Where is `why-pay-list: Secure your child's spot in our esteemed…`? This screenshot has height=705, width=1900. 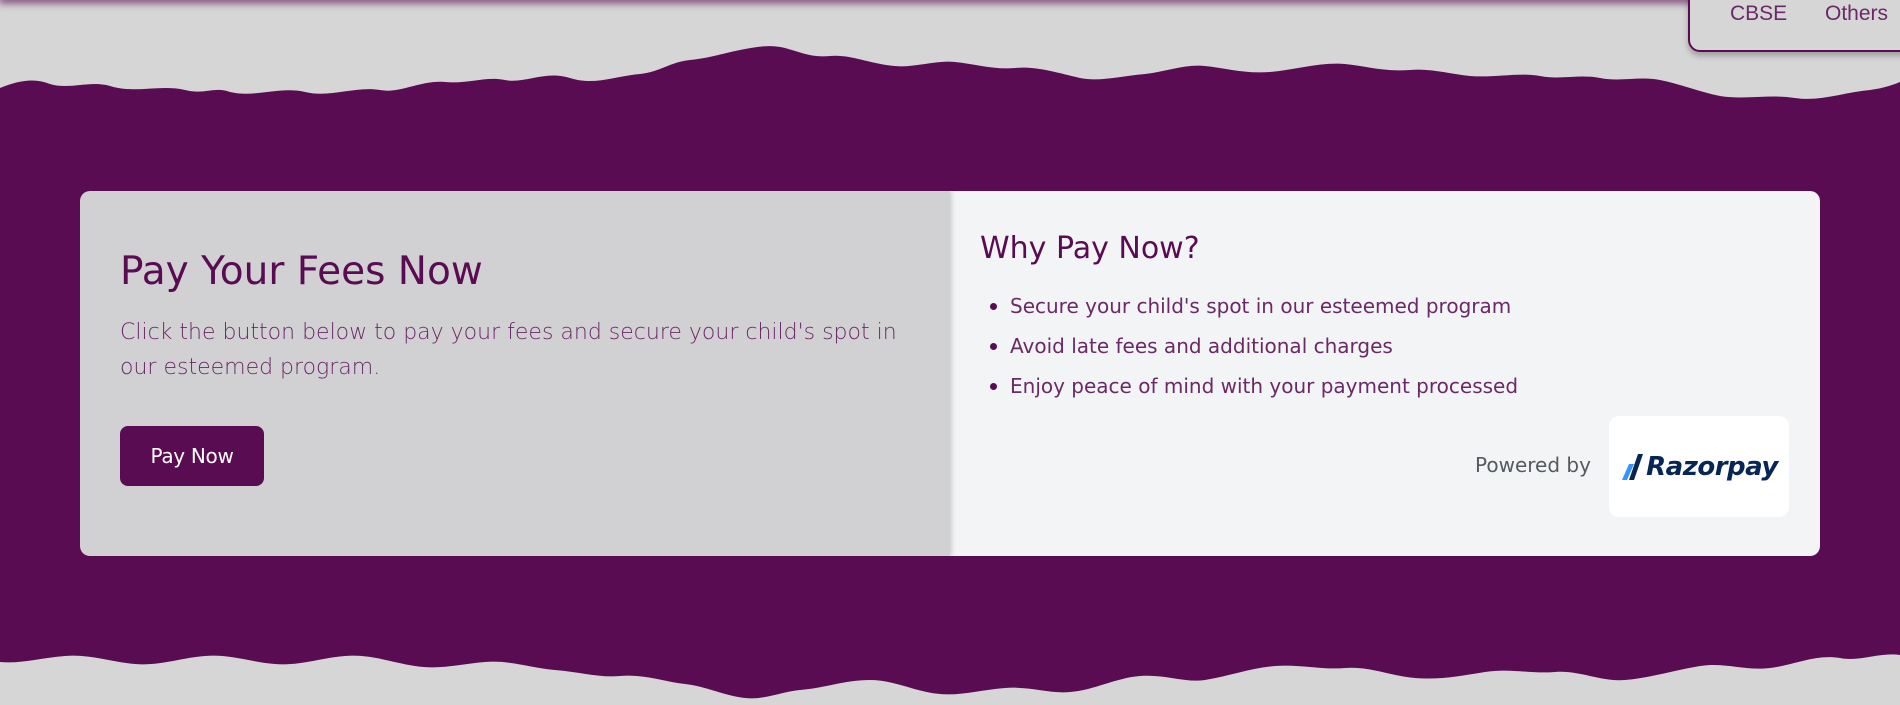 why-pay-list: Secure your child's spot in our esteemed… is located at coordinates (1249, 346).